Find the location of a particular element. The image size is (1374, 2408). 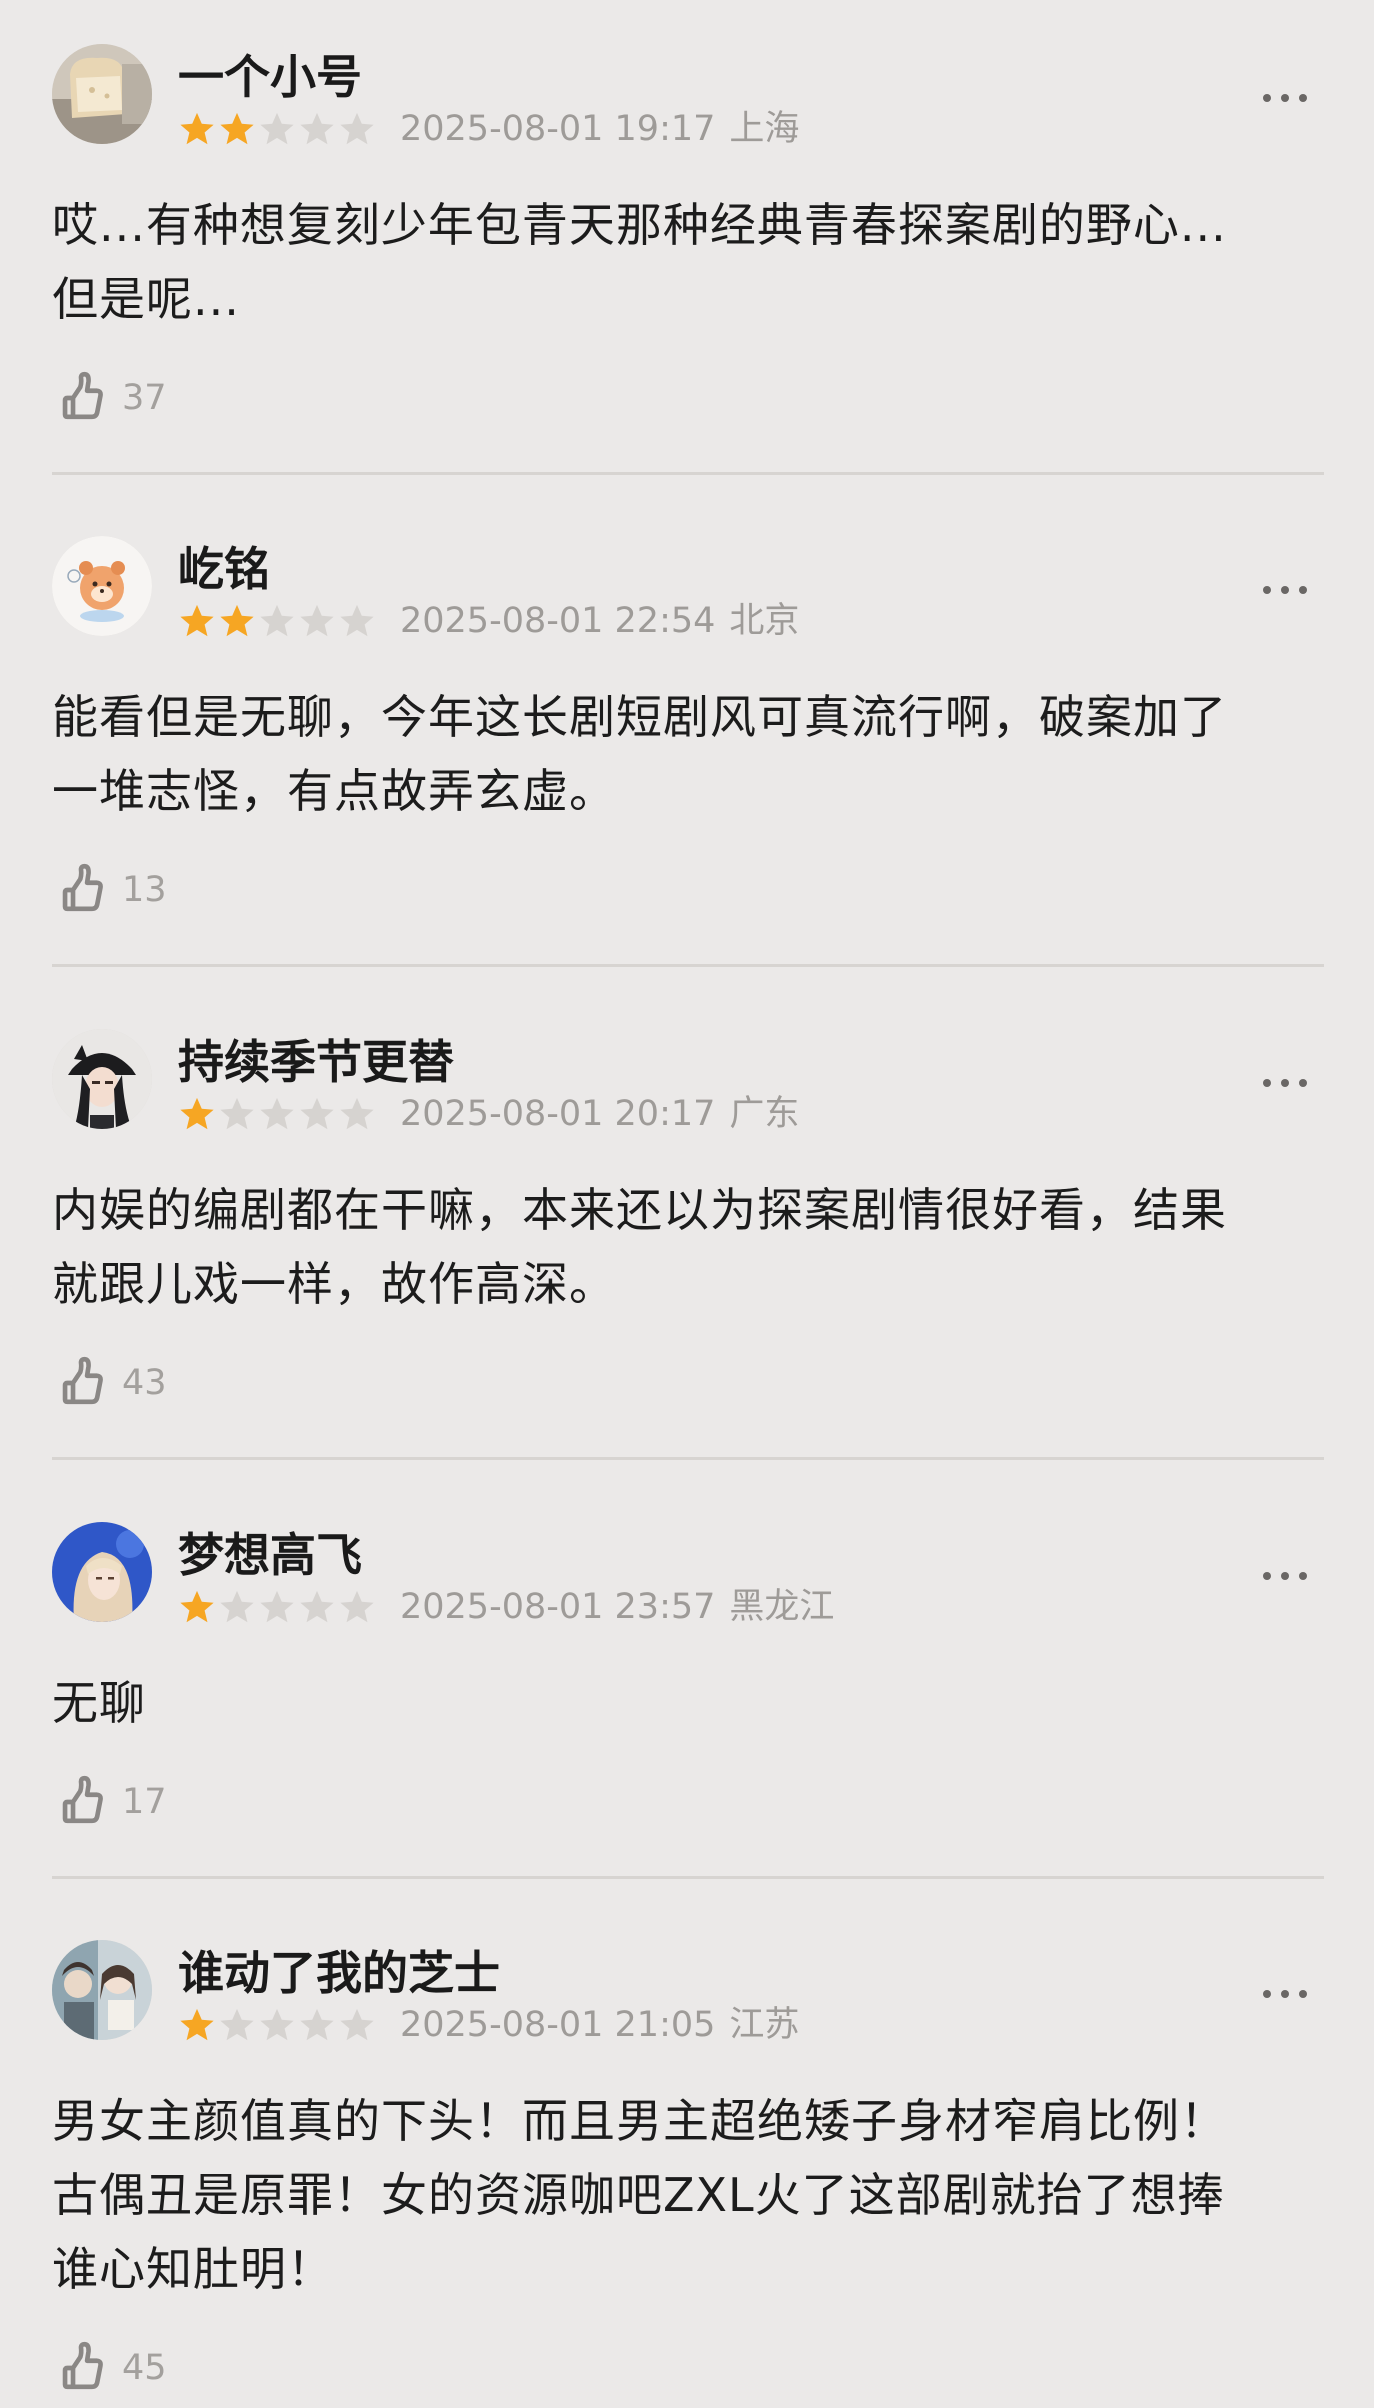

like-count: 45 is located at coordinates (144, 2368).